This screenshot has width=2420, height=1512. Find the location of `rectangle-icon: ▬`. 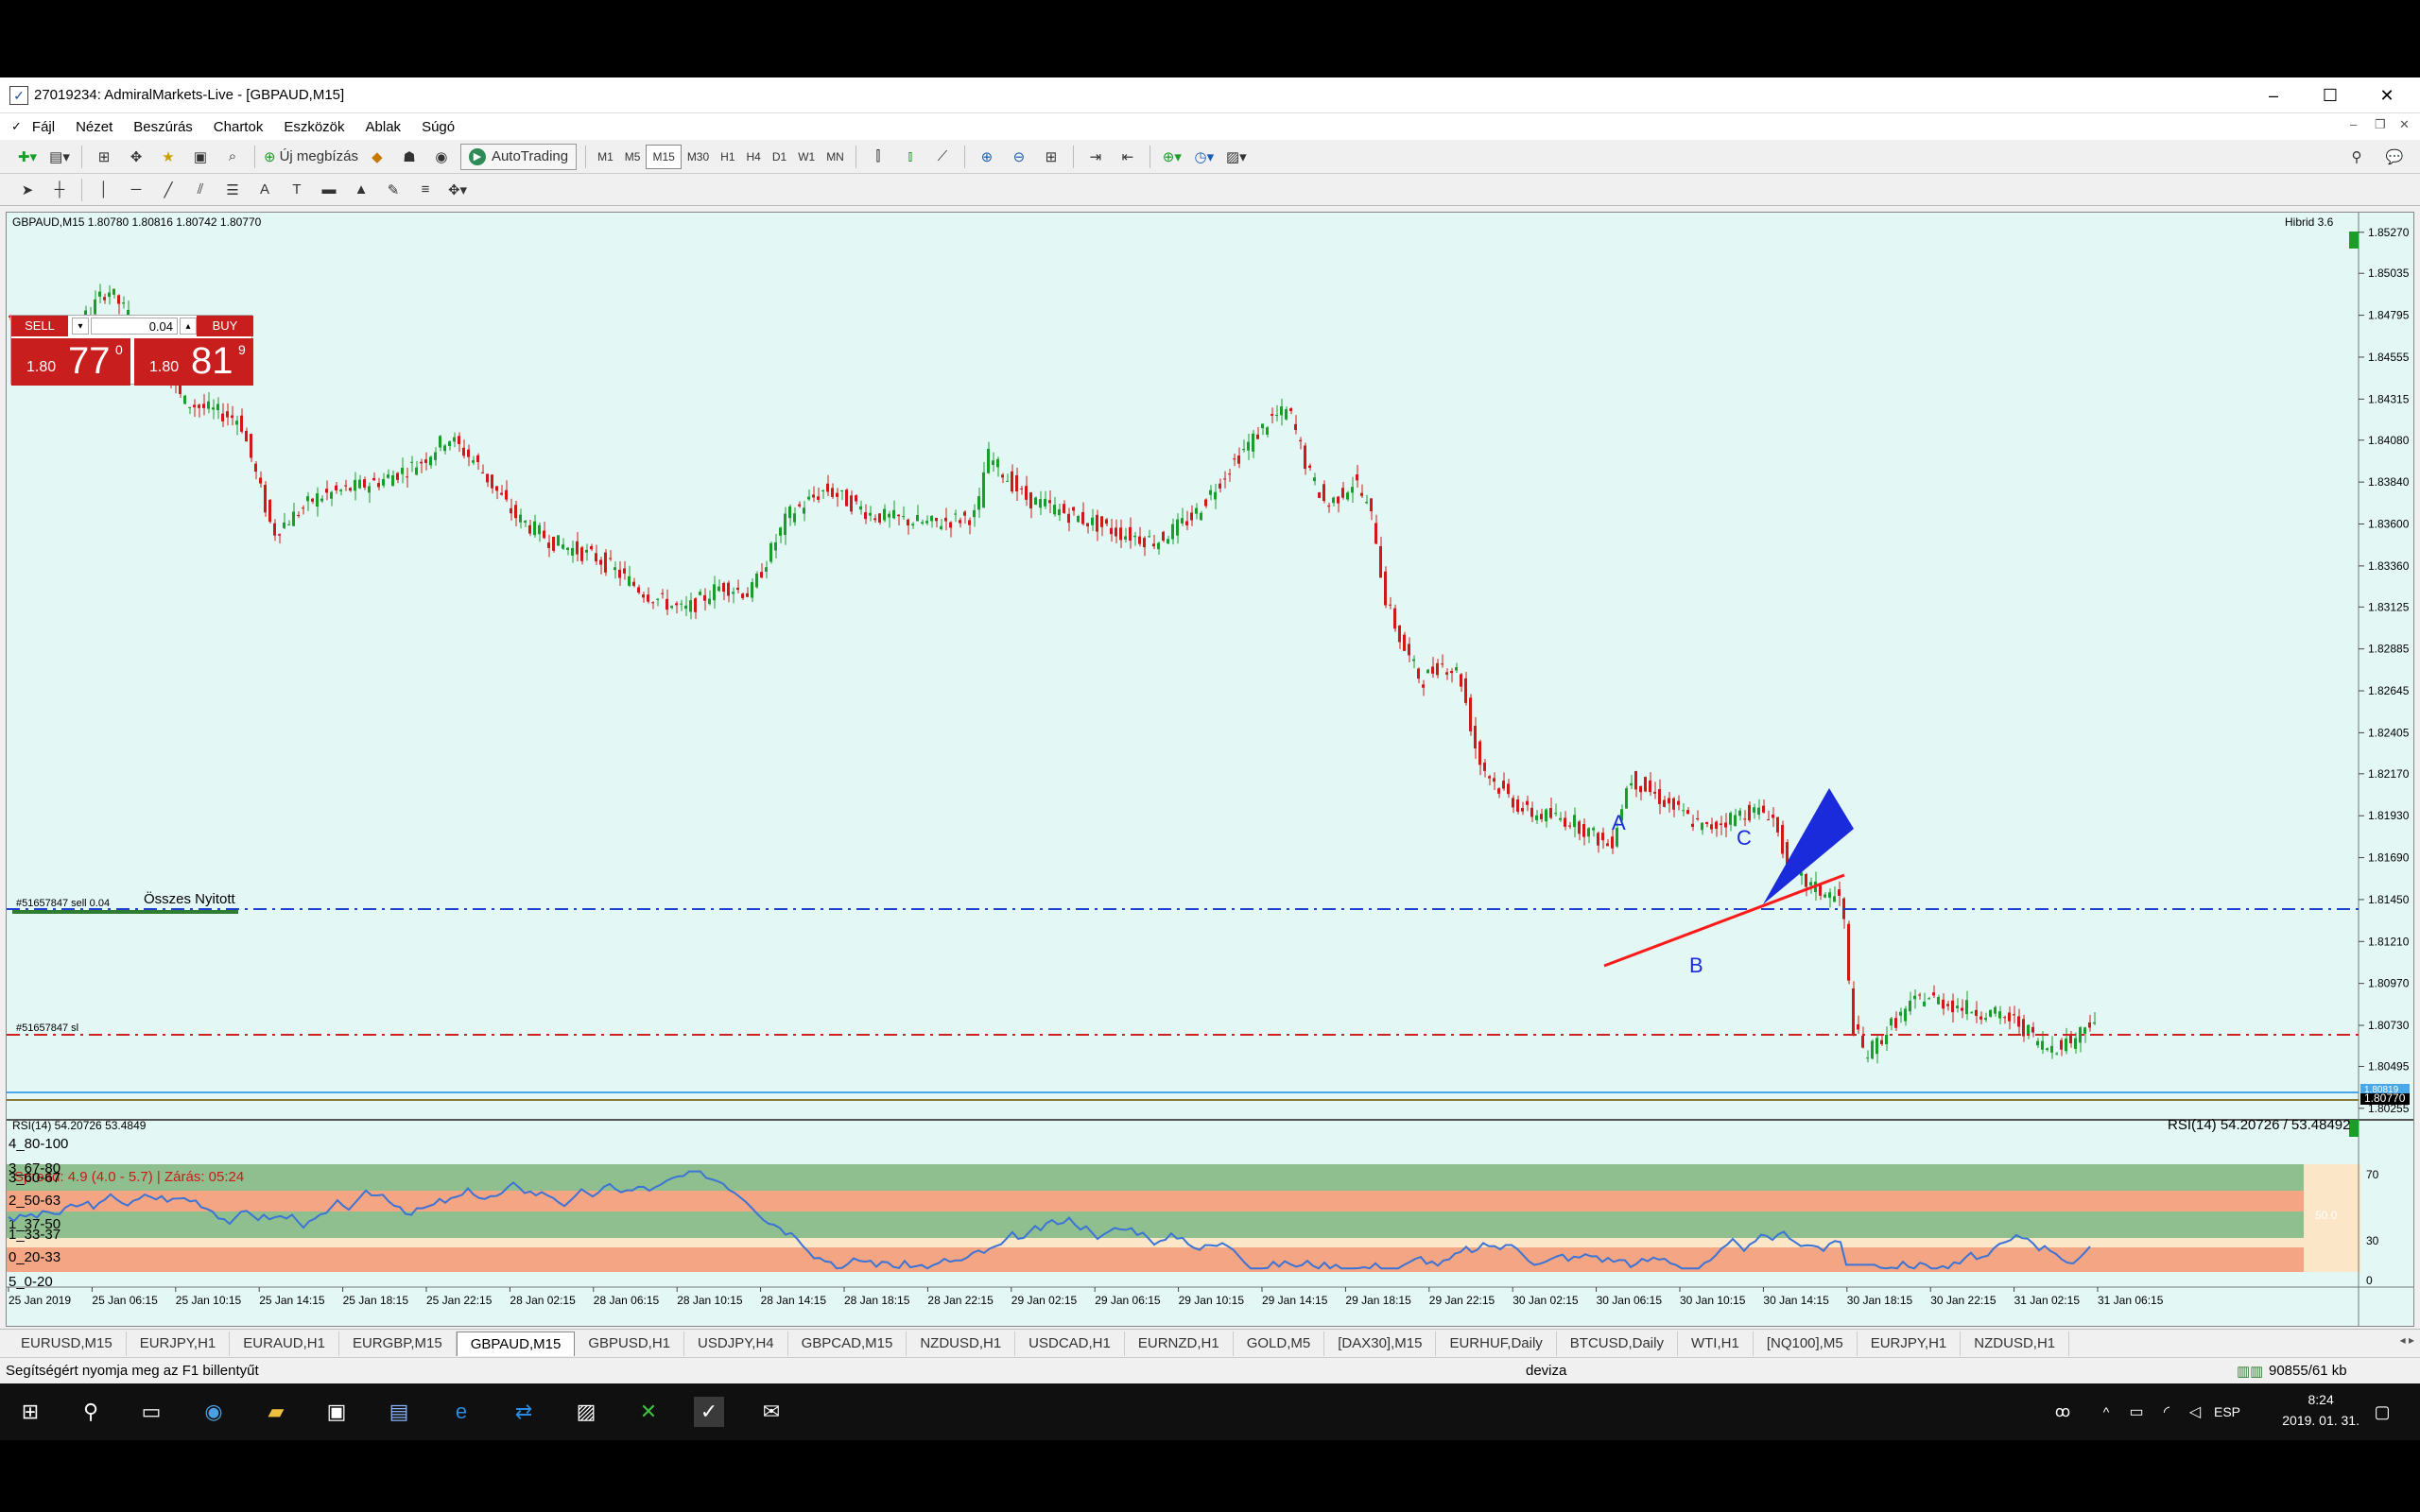

rectangle-icon: ▬ is located at coordinates (329, 190).